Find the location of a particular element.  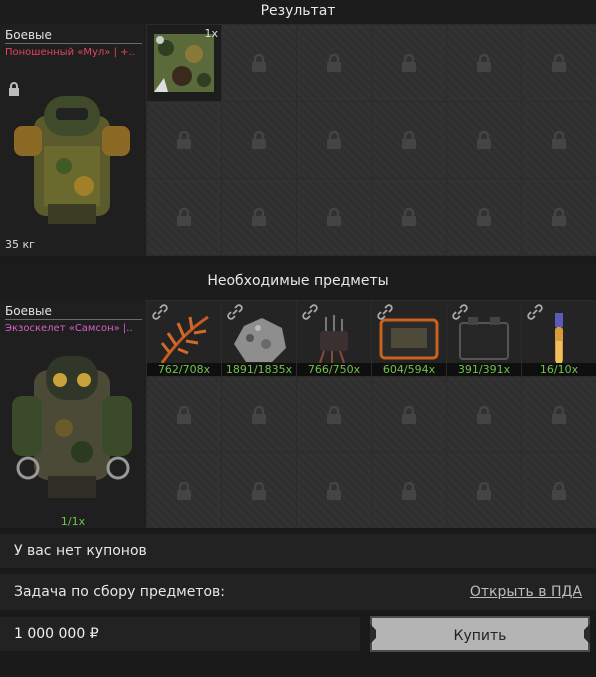

battery-block-icon is located at coordinates (484, 338).